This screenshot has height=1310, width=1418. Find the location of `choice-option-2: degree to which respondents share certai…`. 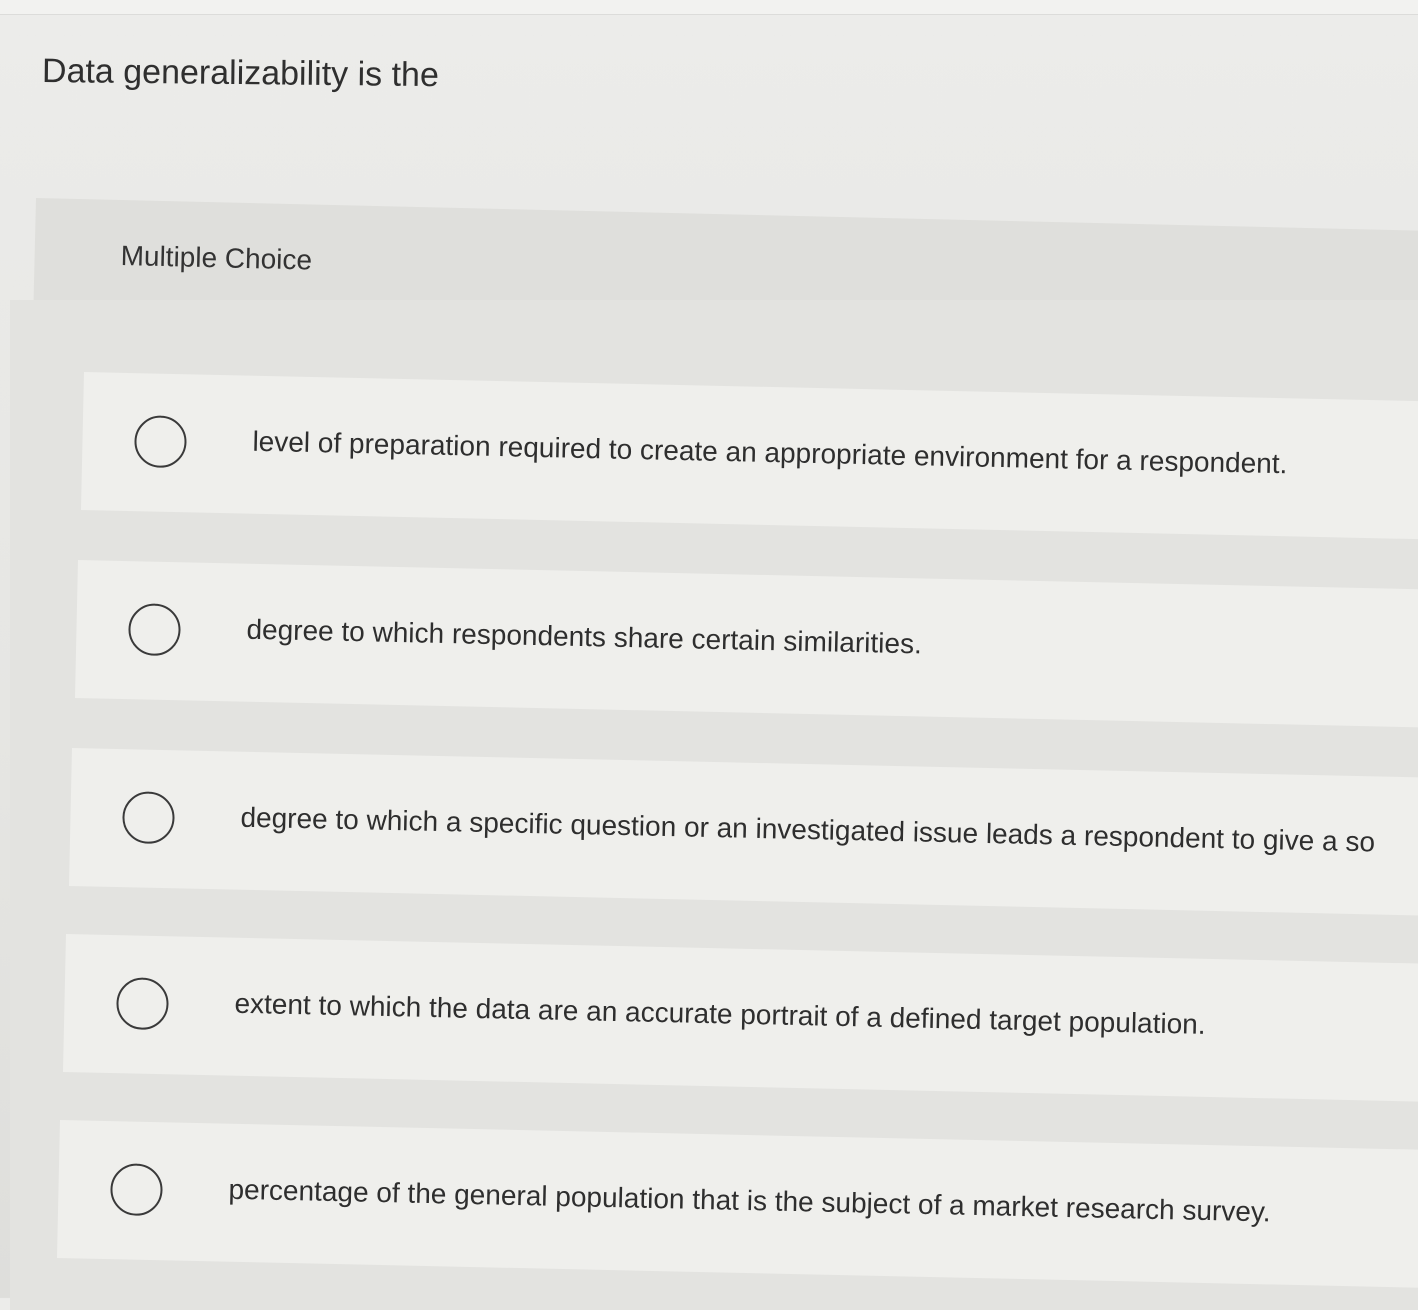

choice-option-2: degree to which respondents share certai… is located at coordinates (746, 644).